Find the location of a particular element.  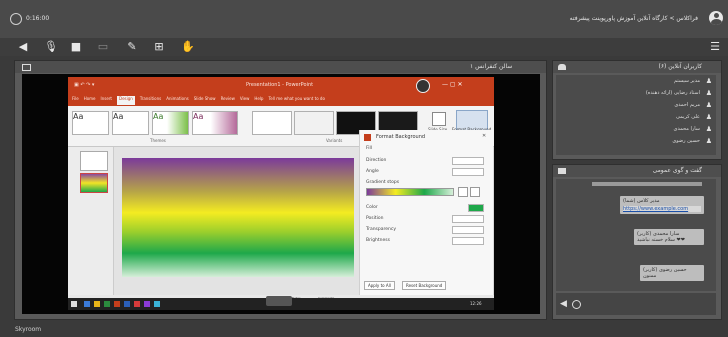

user-name: سارا محمدی is located at coordinates (686, 129).